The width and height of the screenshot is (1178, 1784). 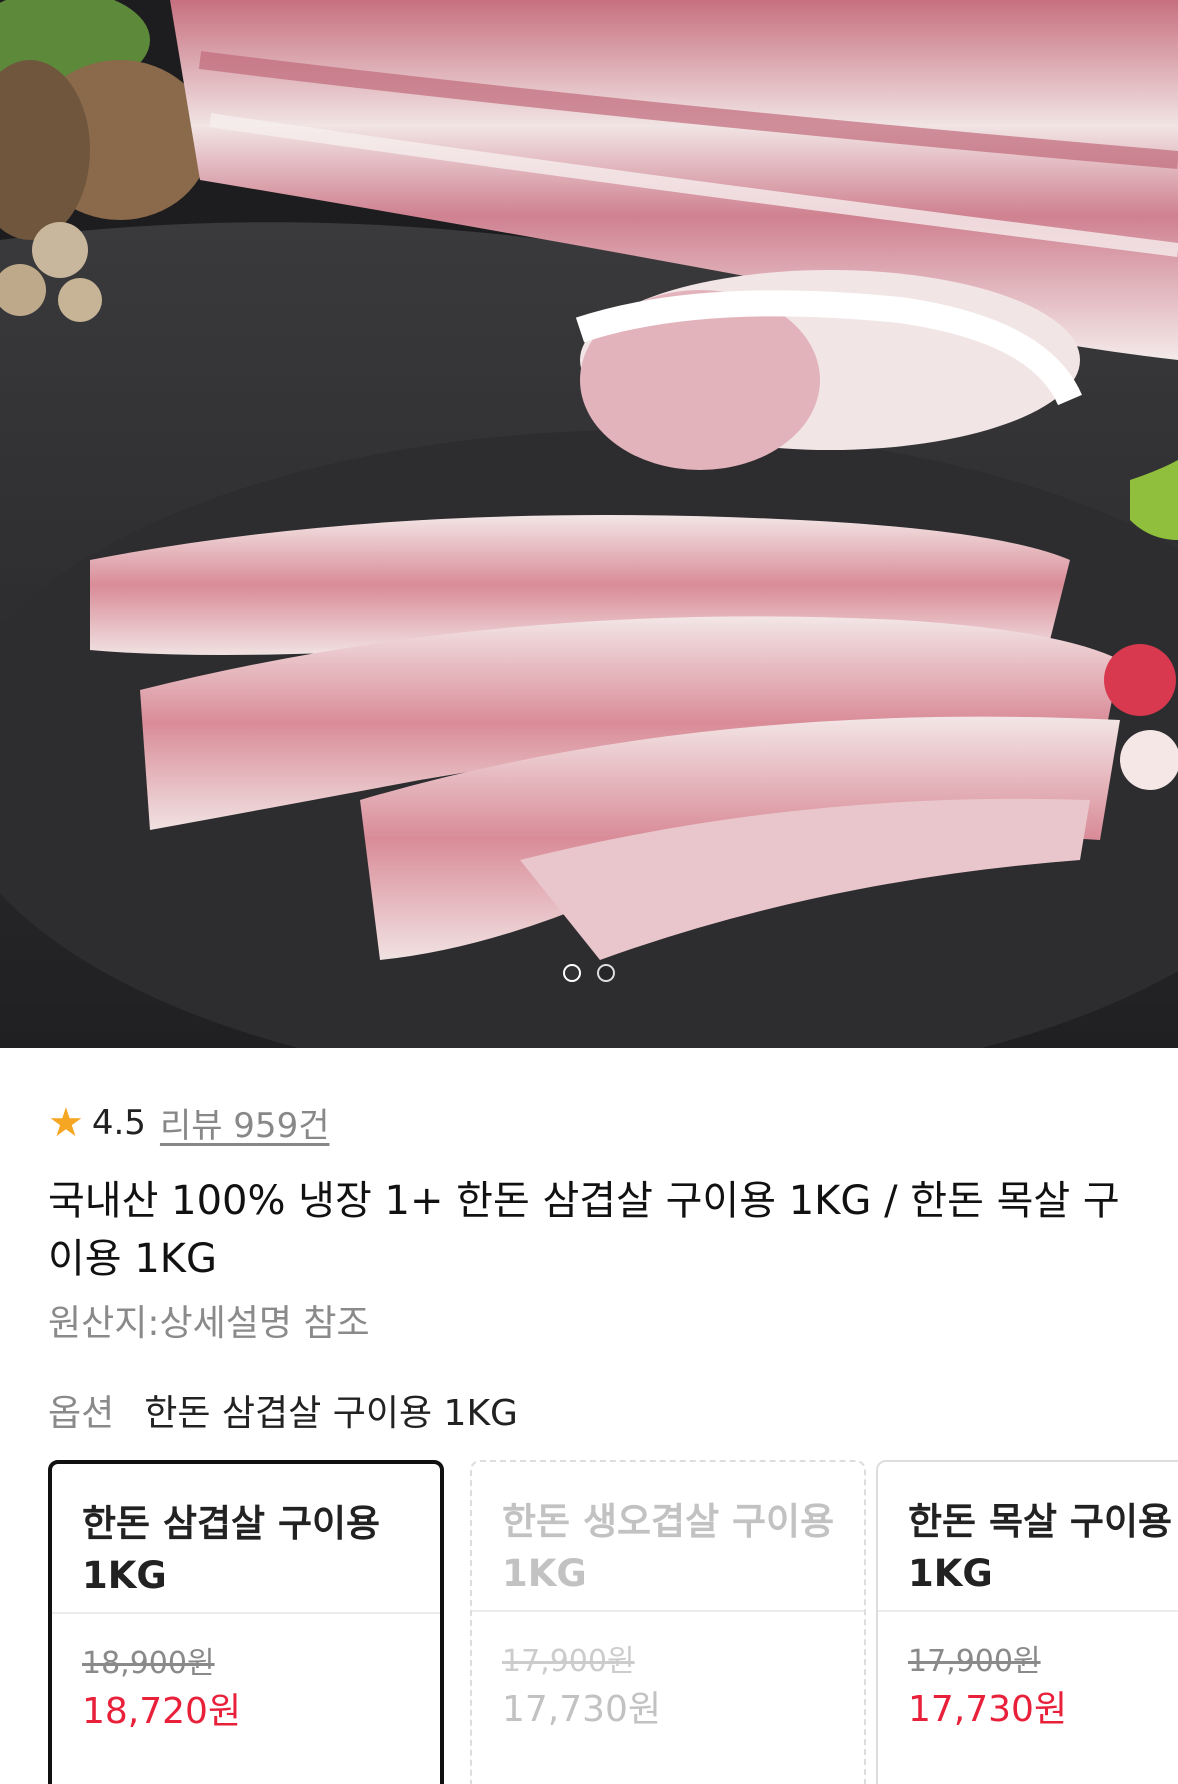 I want to click on option-card-name: 한돈 생오겹살 구이용 1KG, so click(x=668, y=1537).